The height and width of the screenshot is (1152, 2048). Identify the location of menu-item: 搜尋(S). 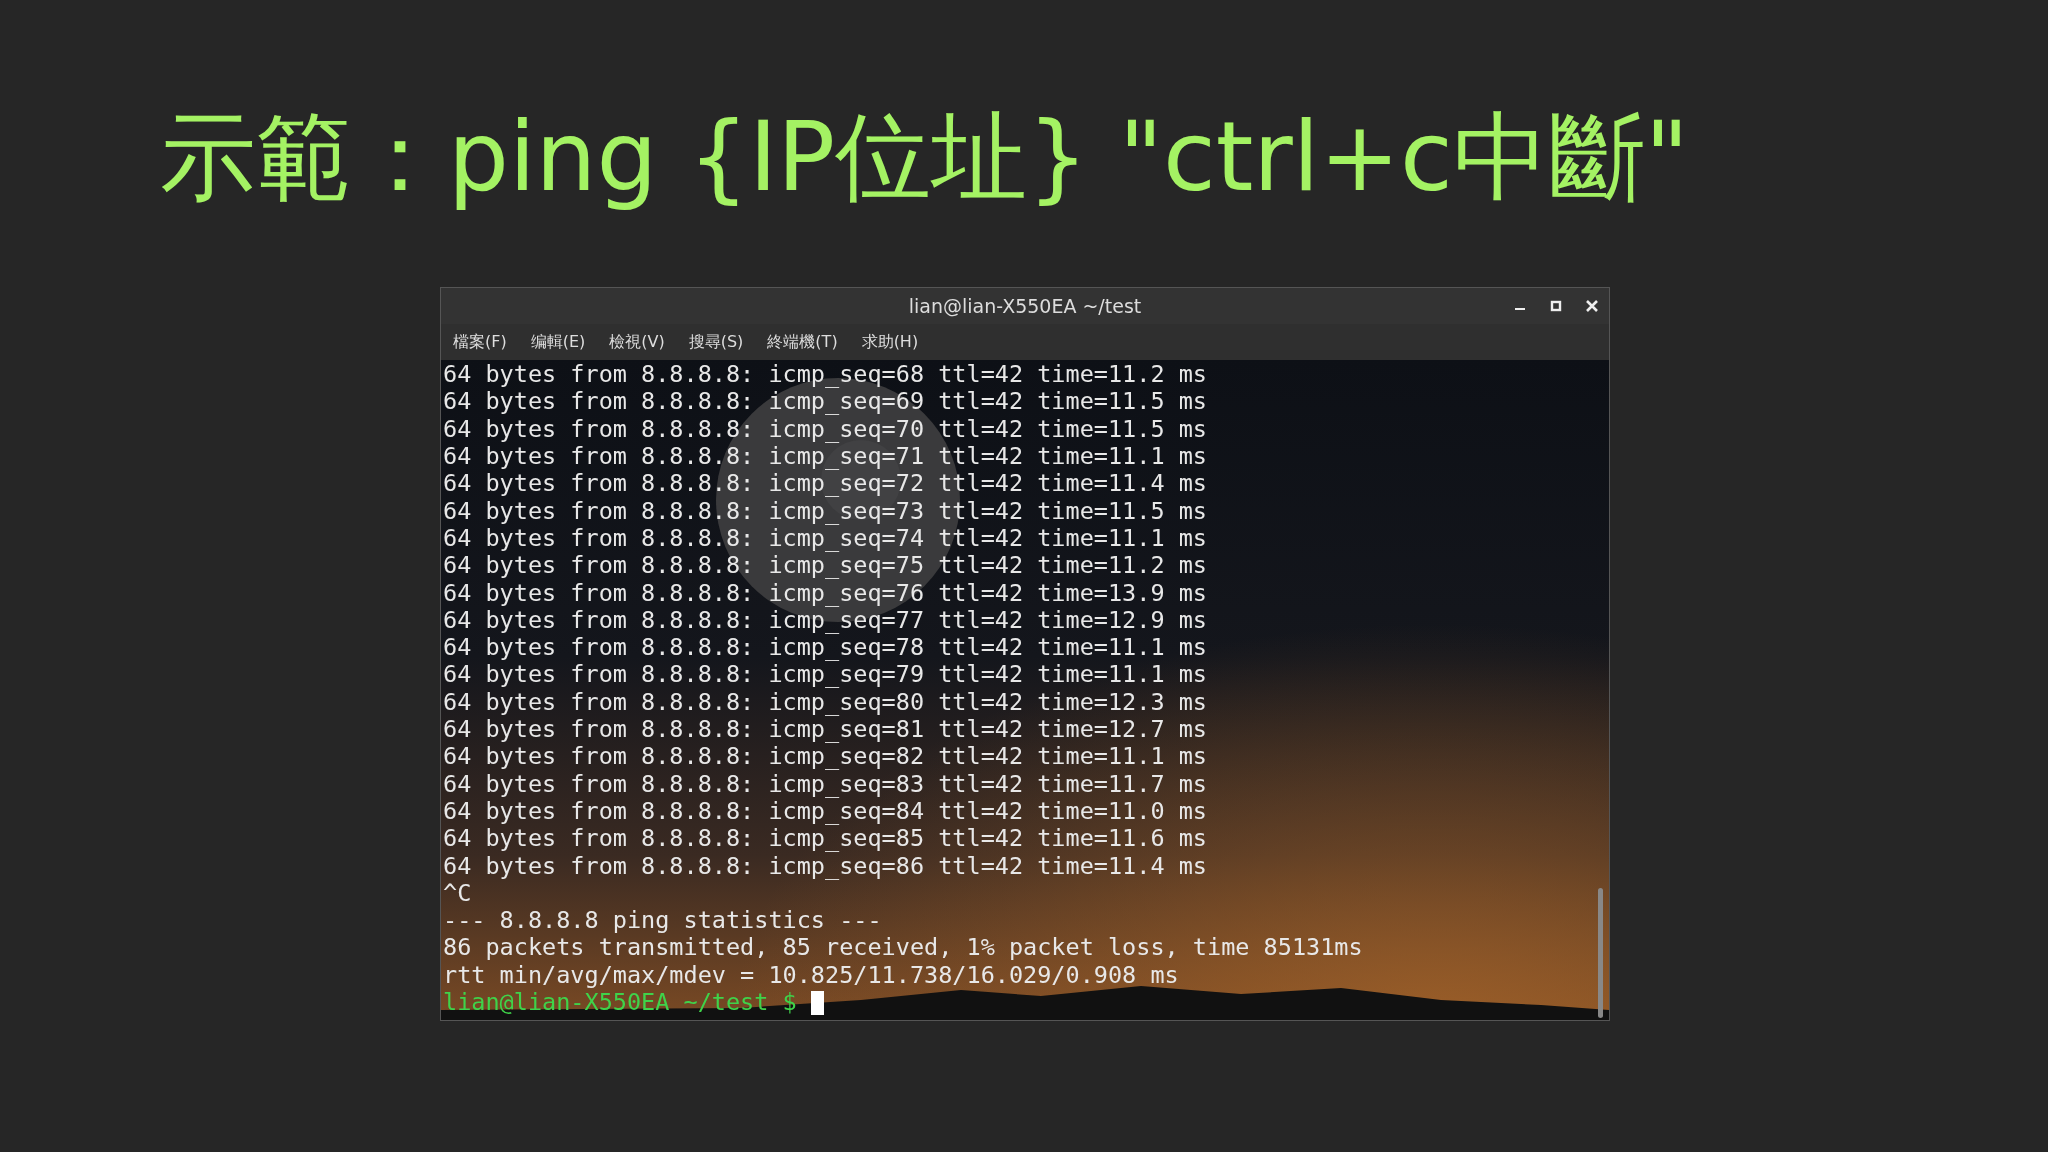
(716, 342).